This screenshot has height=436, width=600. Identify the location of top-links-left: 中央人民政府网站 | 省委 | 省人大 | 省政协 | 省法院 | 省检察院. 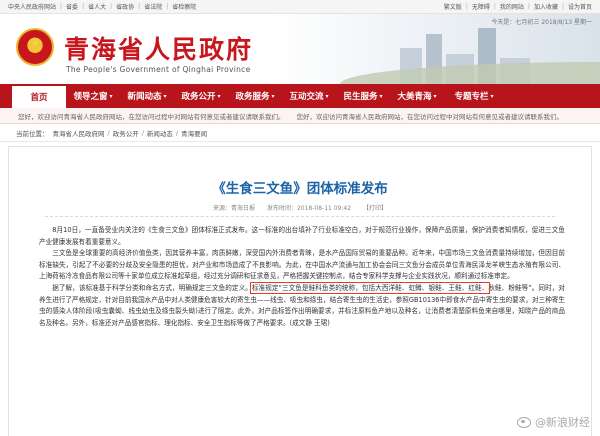
(102, 6).